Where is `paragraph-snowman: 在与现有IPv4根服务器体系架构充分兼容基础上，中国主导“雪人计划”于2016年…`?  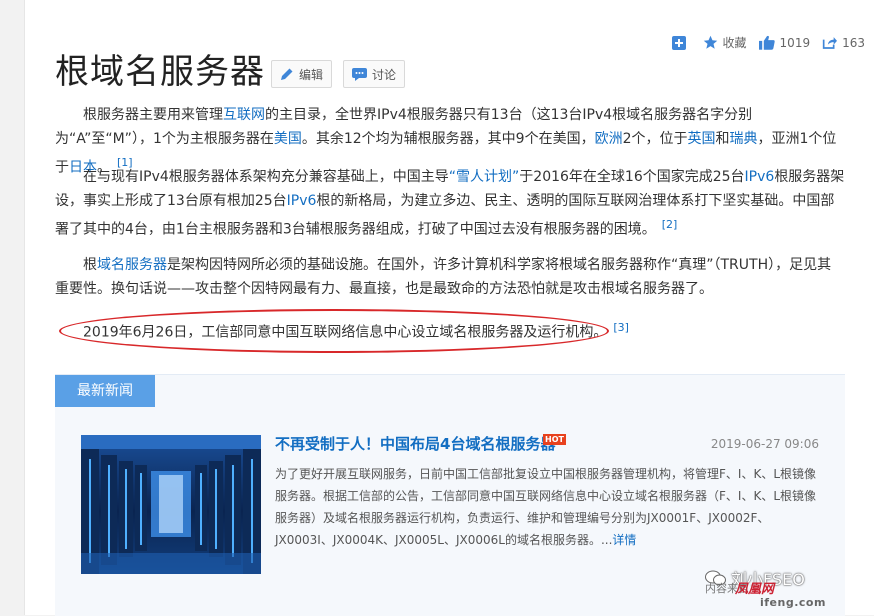
paragraph-snowman: 在与现有IPv4根服务器体系架构充分兼容基础上，中国主导“雪人计划”于2016年… is located at coordinates (450, 203).